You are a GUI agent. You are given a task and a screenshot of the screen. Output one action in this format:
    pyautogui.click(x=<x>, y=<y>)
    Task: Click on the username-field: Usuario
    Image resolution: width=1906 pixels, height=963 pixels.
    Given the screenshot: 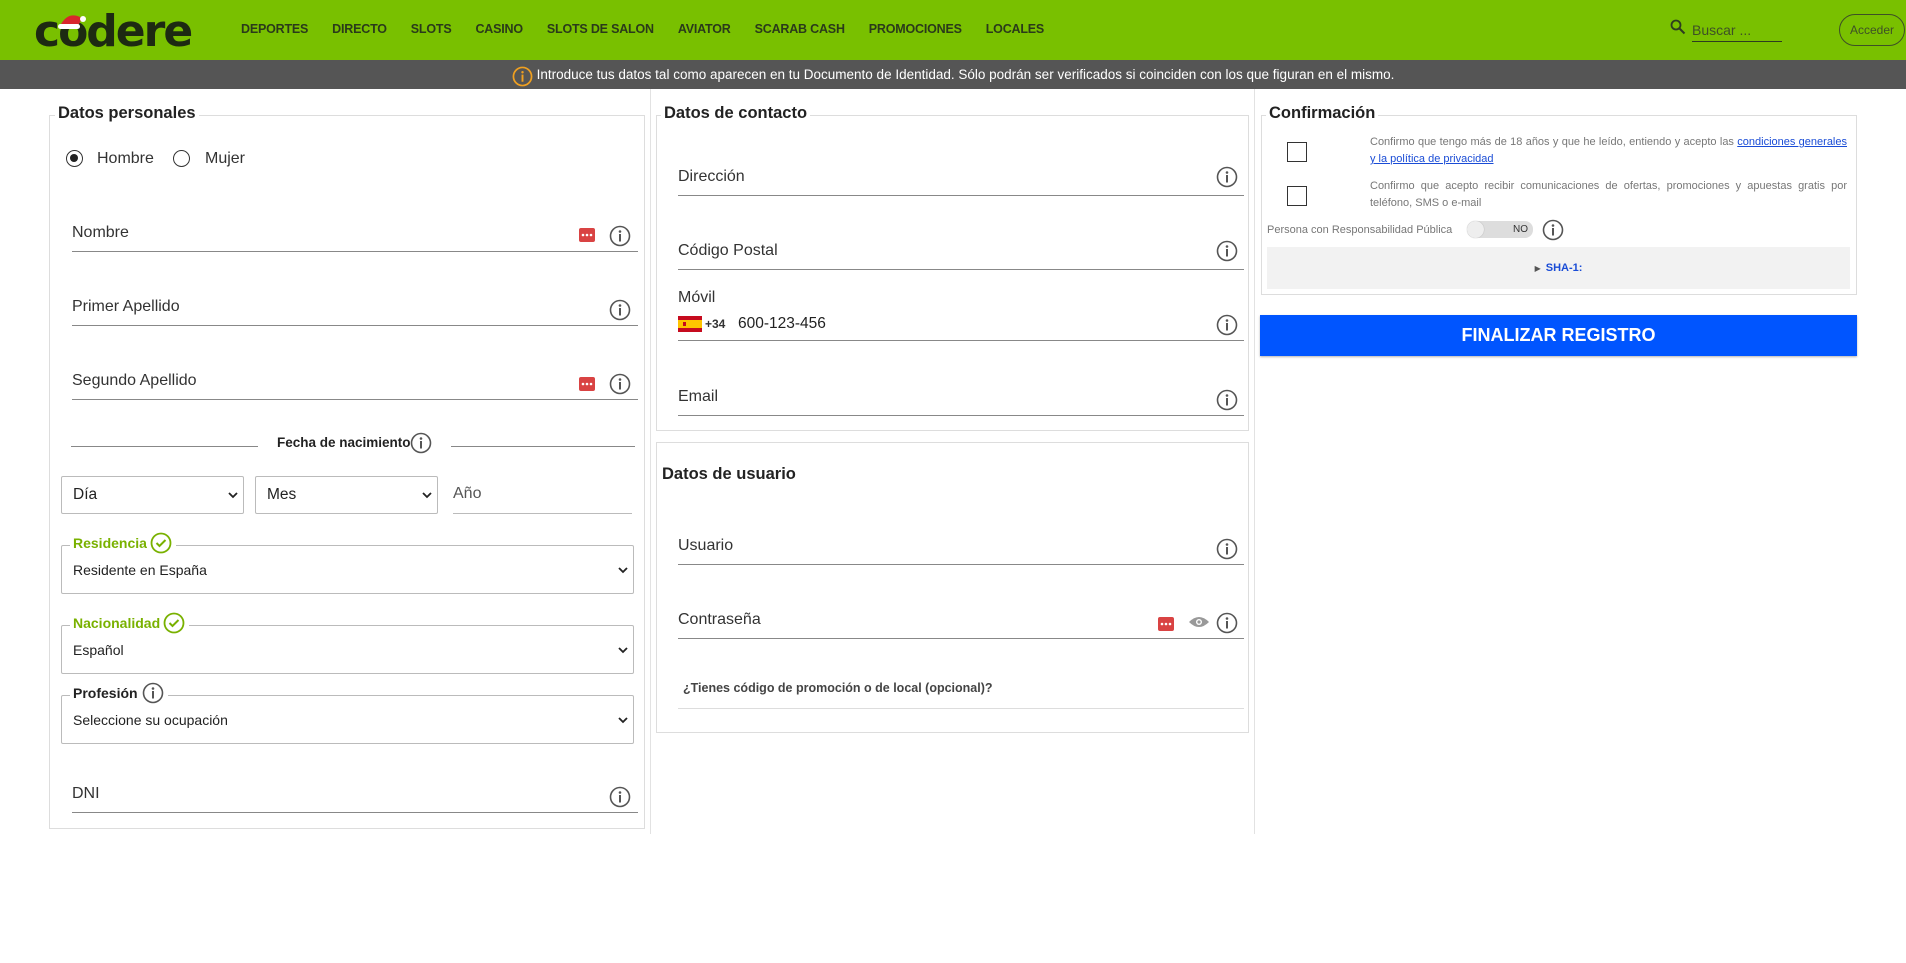 What is the action you would take?
    pyautogui.click(x=961, y=547)
    